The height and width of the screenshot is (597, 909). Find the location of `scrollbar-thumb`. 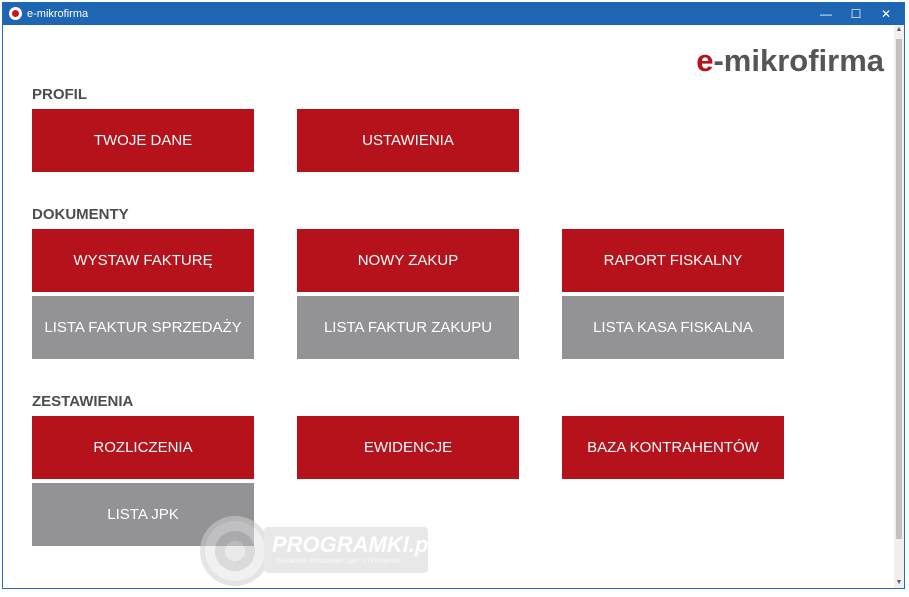

scrollbar-thumb is located at coordinates (899, 289).